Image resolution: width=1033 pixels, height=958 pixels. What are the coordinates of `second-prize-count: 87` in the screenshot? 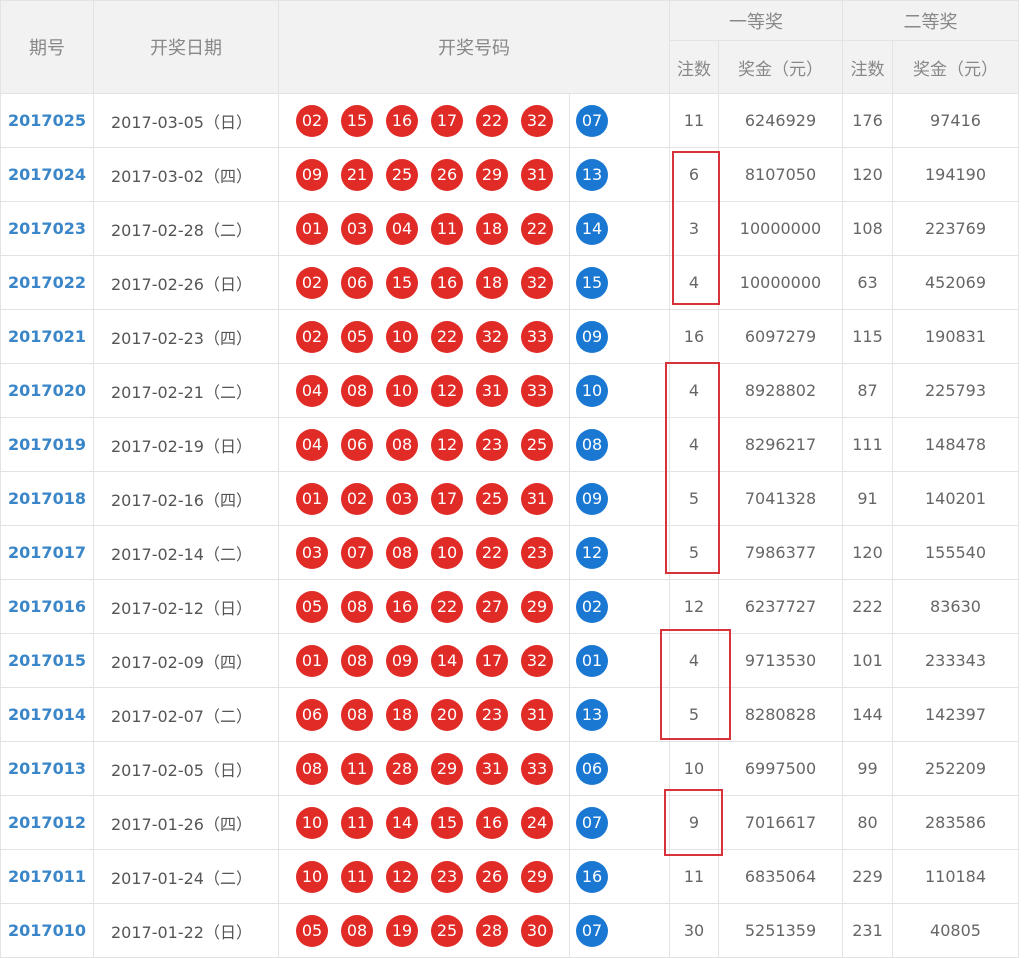 It's located at (867, 390).